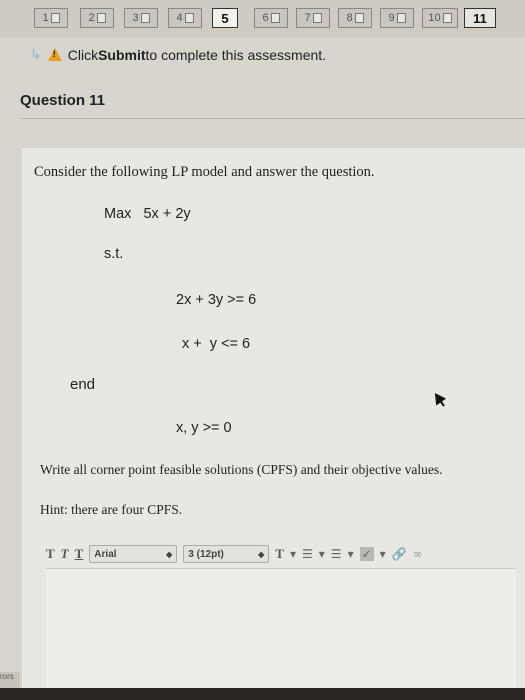 The image size is (525, 700). What do you see at coordinates (147, 214) in the screenshot?
I see `objective-function: Max 5x + 2y` at bounding box center [147, 214].